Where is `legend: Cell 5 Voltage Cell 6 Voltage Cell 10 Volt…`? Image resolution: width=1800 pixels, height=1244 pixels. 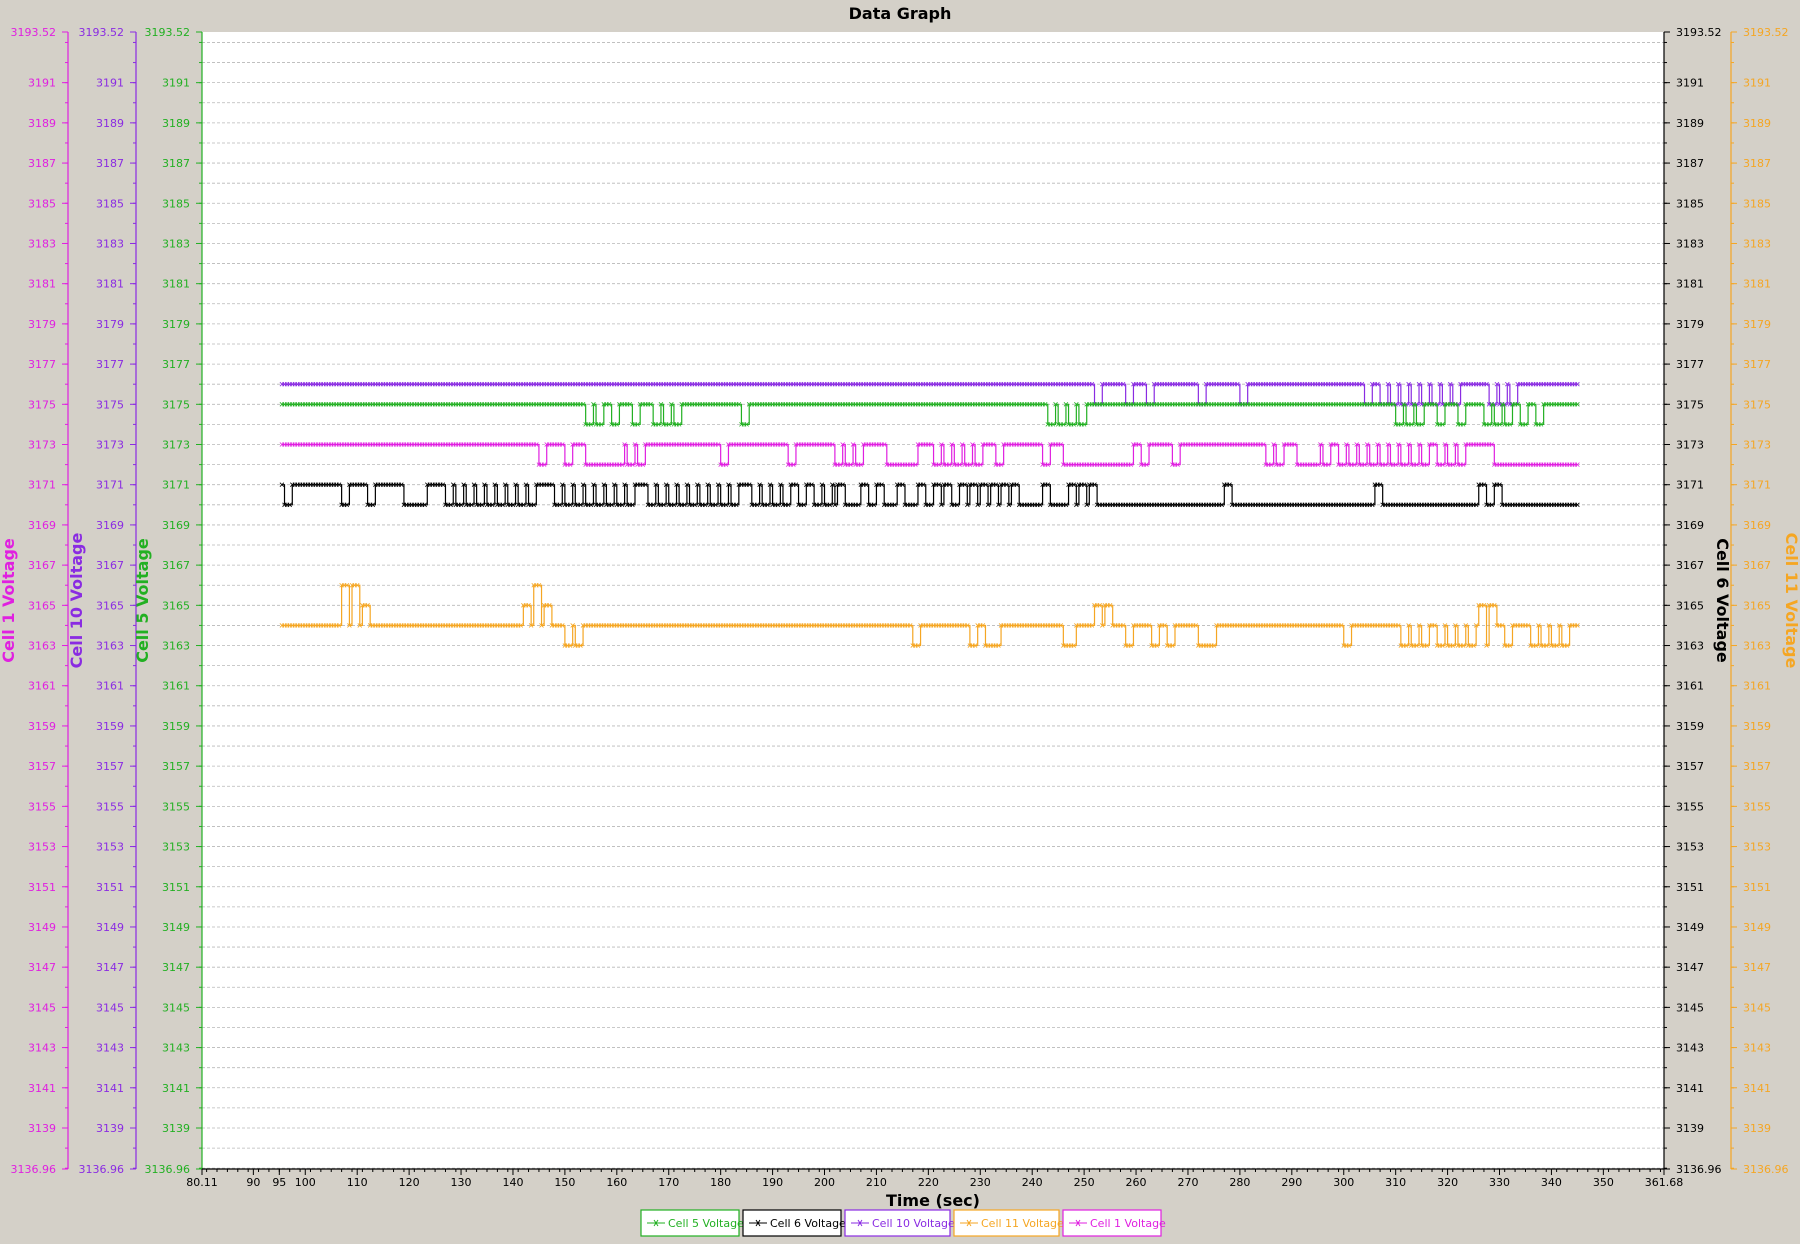
legend: Cell 5 Voltage Cell 6 Voltage Cell 10 Volt… is located at coordinates (903, 1223).